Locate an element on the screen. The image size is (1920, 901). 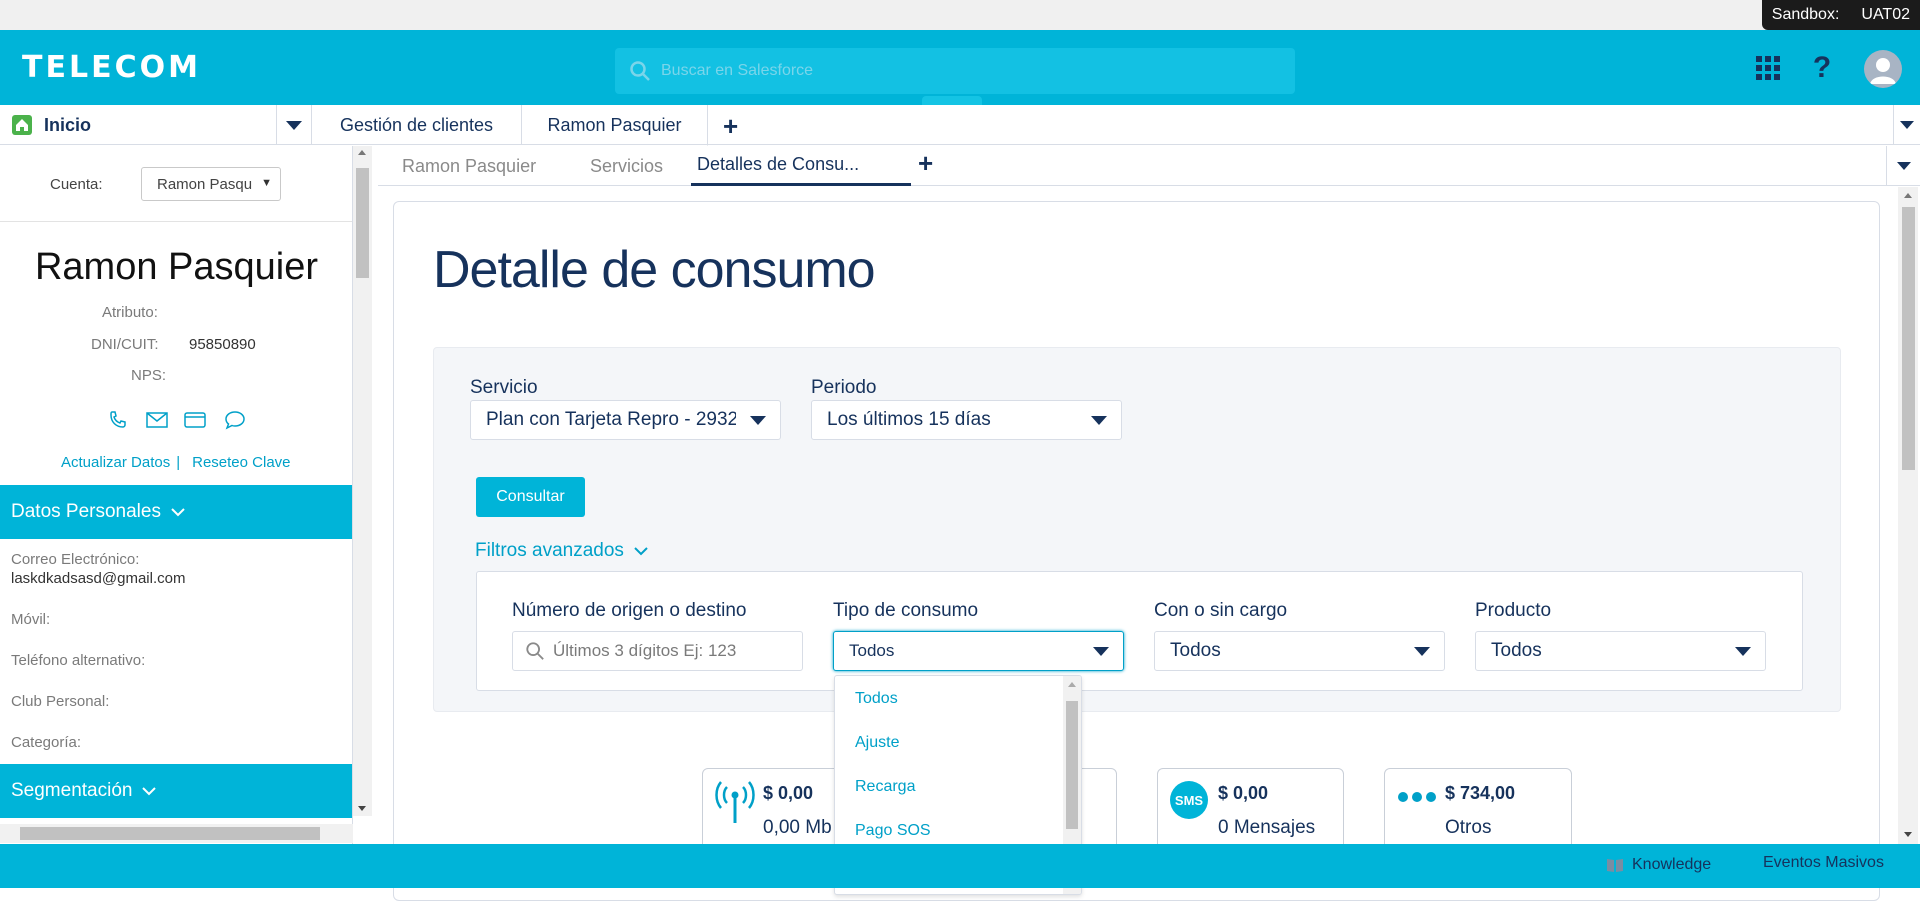
cargo-select: Todos is located at coordinates (1299, 651).